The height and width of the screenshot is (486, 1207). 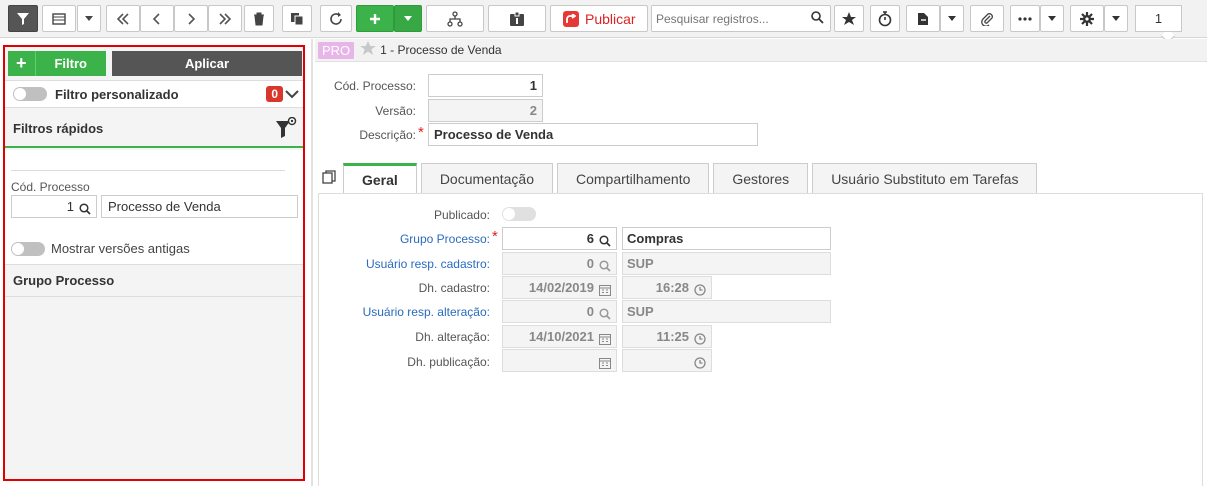 I want to click on filter-processo-name-field: Processo de Venda, so click(x=199, y=206).